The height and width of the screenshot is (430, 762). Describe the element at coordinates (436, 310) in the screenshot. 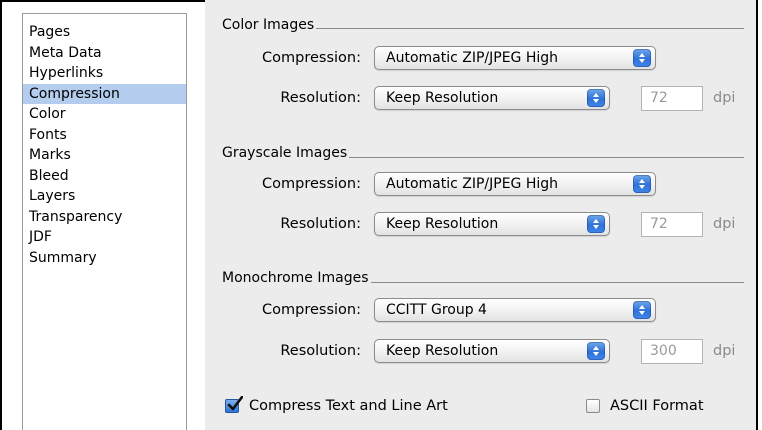

I see `popup-value: CCITT Group 4` at that location.